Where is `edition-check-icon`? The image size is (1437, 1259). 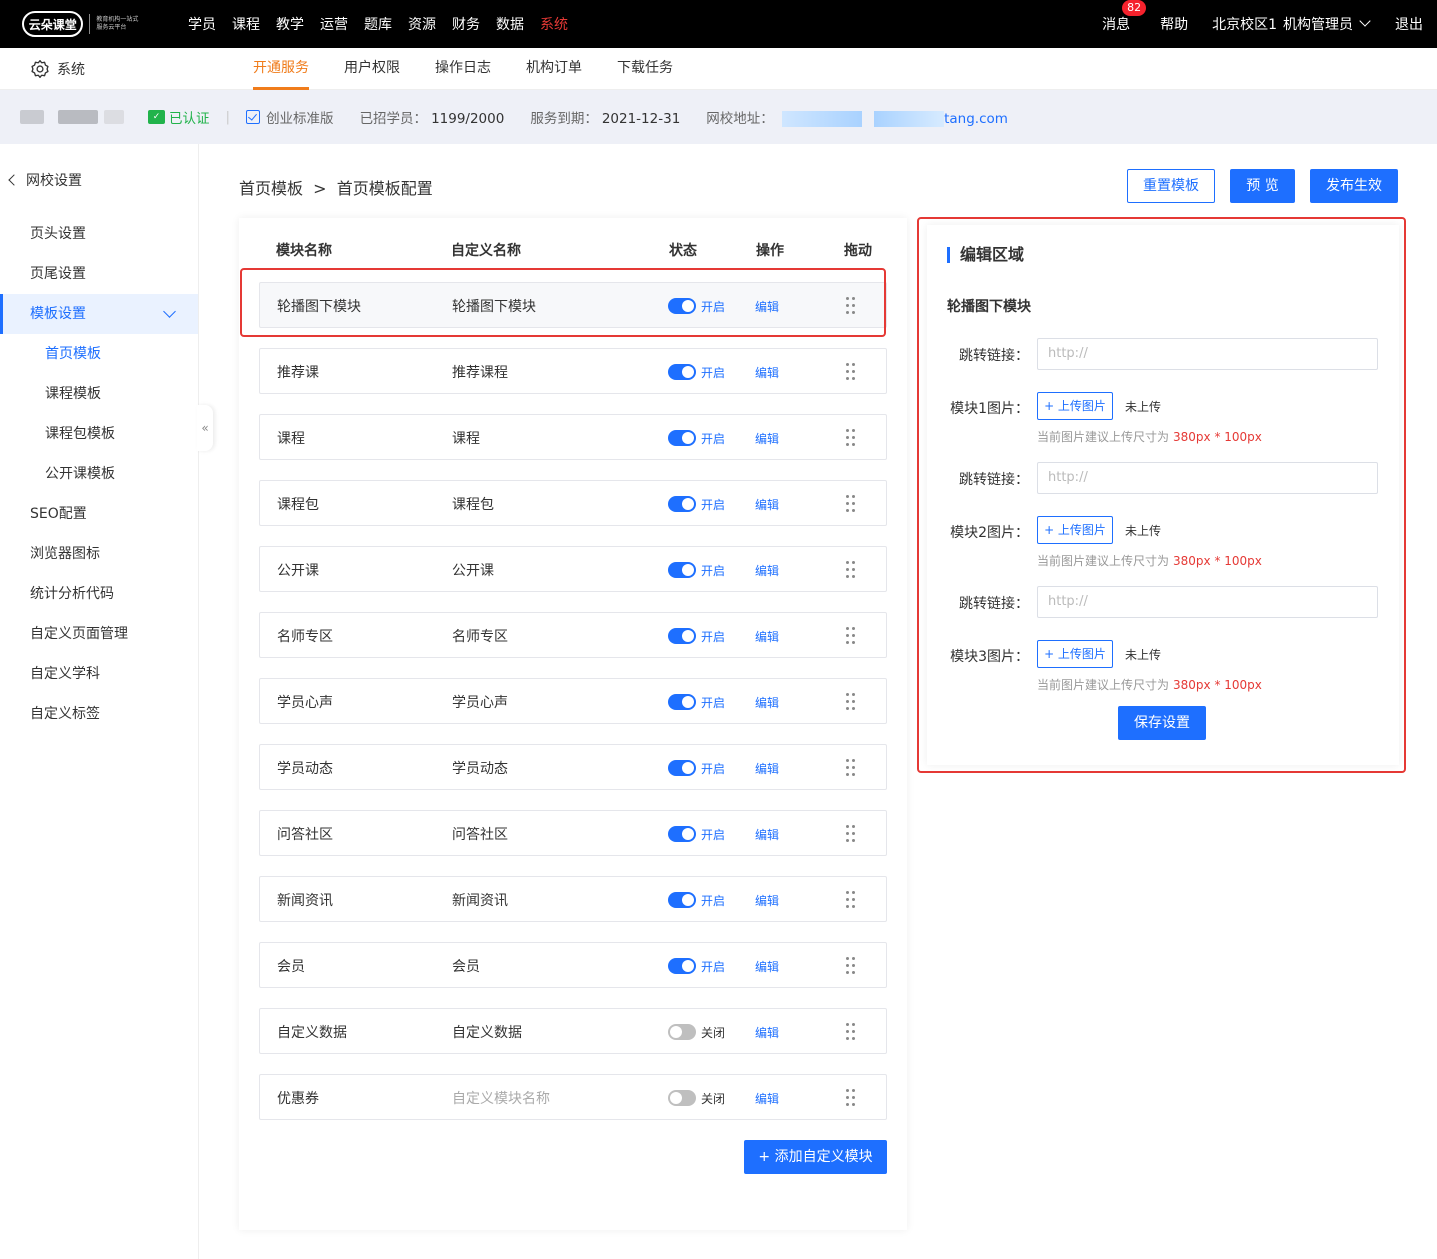 edition-check-icon is located at coordinates (253, 117).